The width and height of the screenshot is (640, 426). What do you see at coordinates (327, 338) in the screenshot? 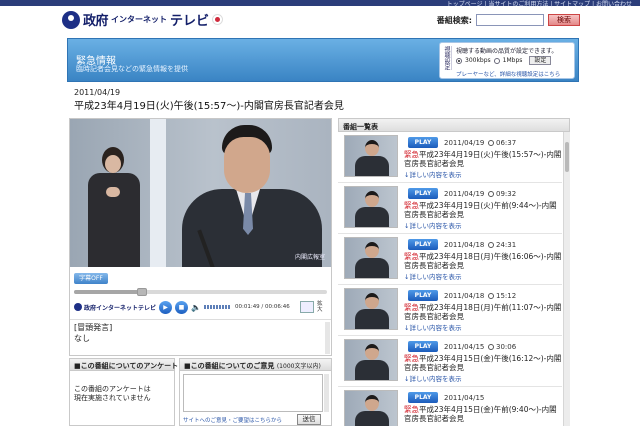
I see `transcript-scrollbar` at bounding box center [327, 338].